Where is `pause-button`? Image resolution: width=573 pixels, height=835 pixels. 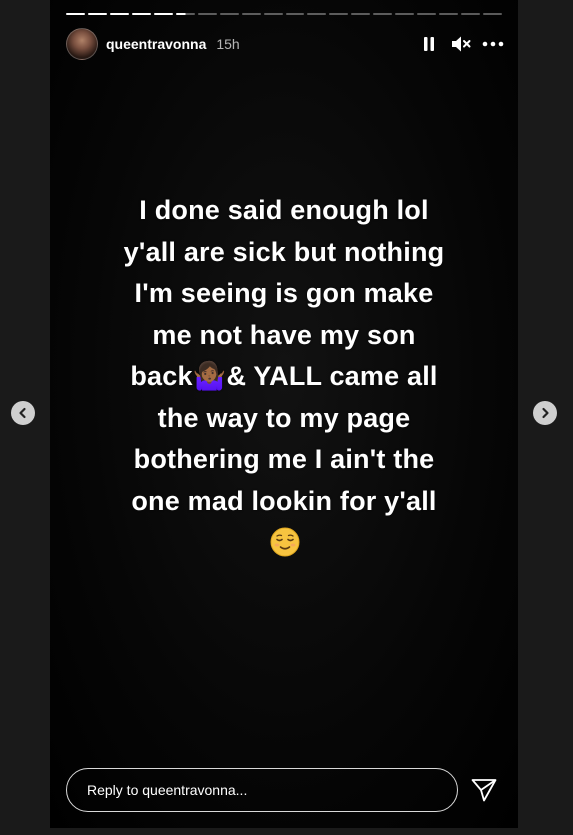 pause-button is located at coordinates (429, 44).